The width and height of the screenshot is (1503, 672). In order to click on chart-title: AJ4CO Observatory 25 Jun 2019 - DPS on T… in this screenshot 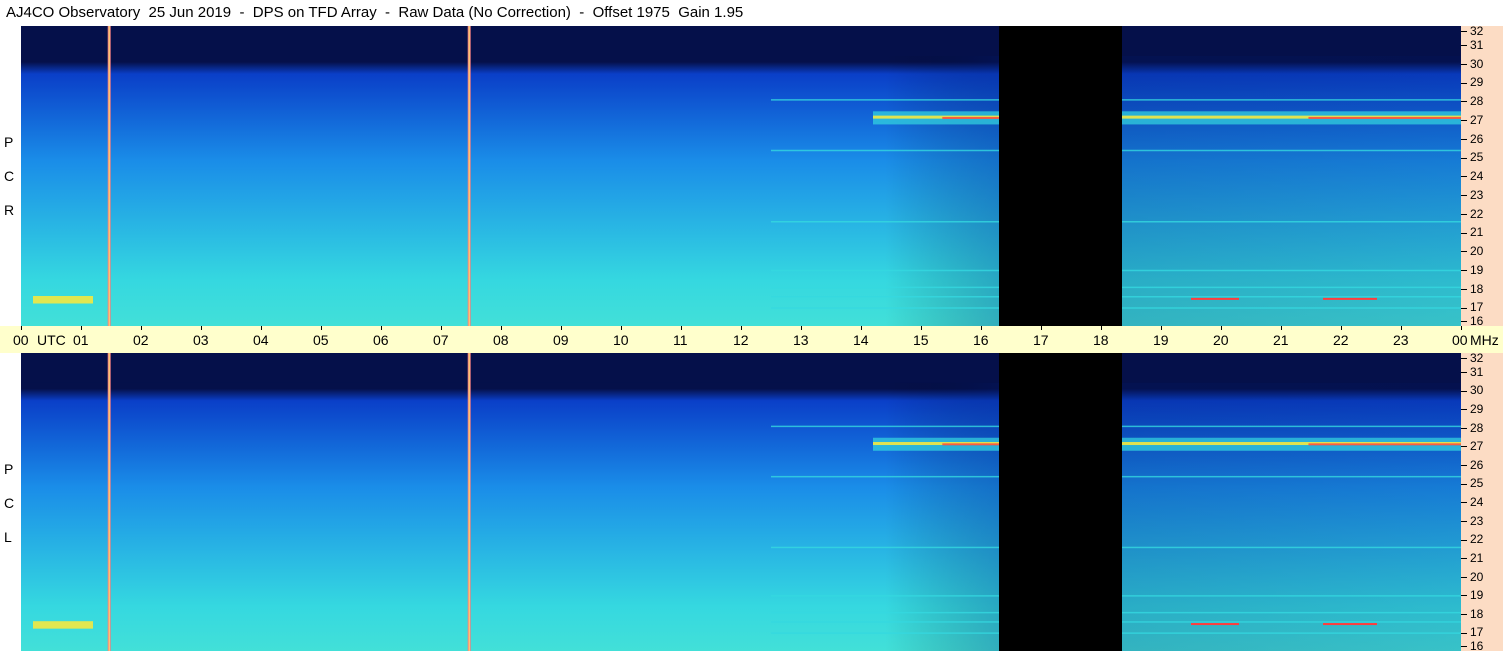, I will do `click(375, 12)`.